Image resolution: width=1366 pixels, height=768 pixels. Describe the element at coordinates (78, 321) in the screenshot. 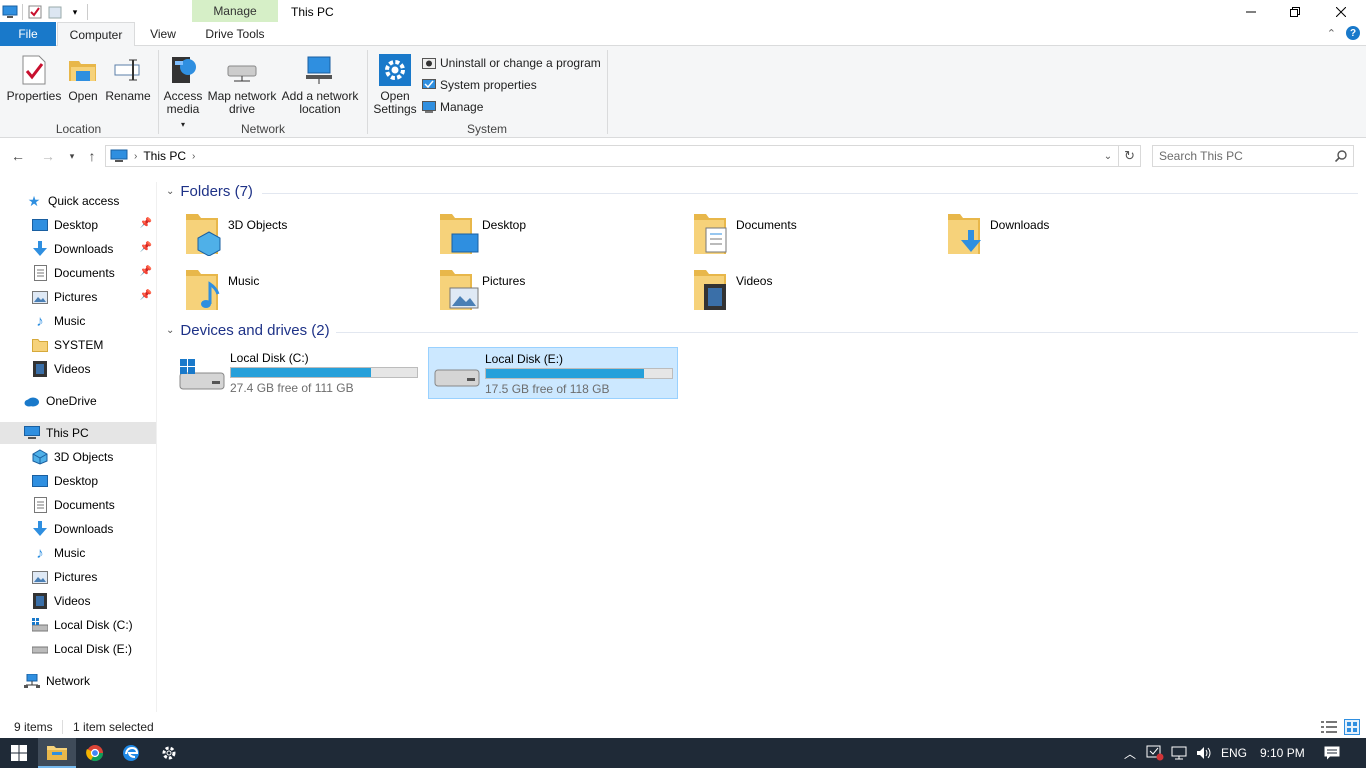

I see `sidebar-item-music: ♪ Music` at that location.